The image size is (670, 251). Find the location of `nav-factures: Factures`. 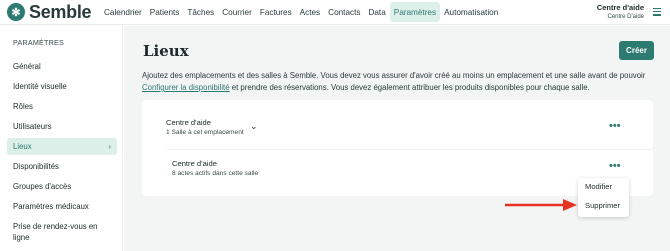

nav-factures: Factures is located at coordinates (276, 12).